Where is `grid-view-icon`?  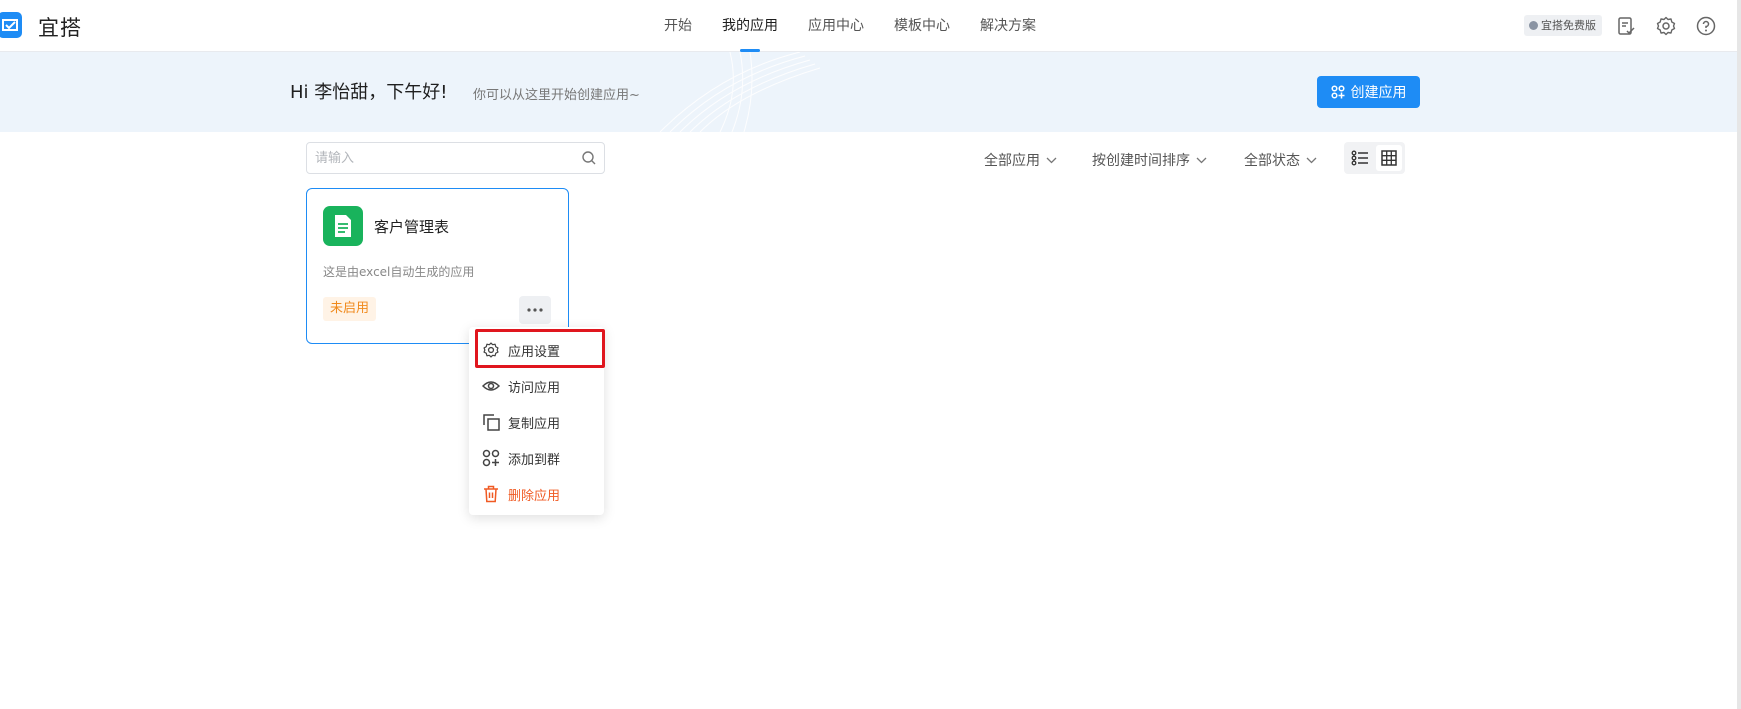 grid-view-icon is located at coordinates (1389, 158).